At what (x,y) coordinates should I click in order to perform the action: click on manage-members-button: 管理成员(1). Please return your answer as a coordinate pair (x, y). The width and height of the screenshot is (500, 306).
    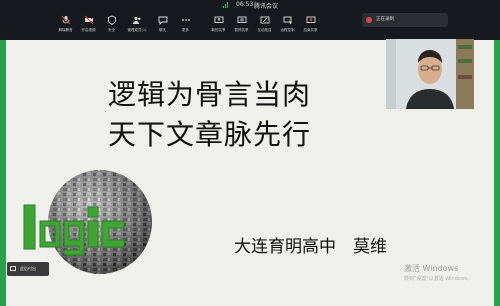
    Looking at the image, I should click on (137, 25).